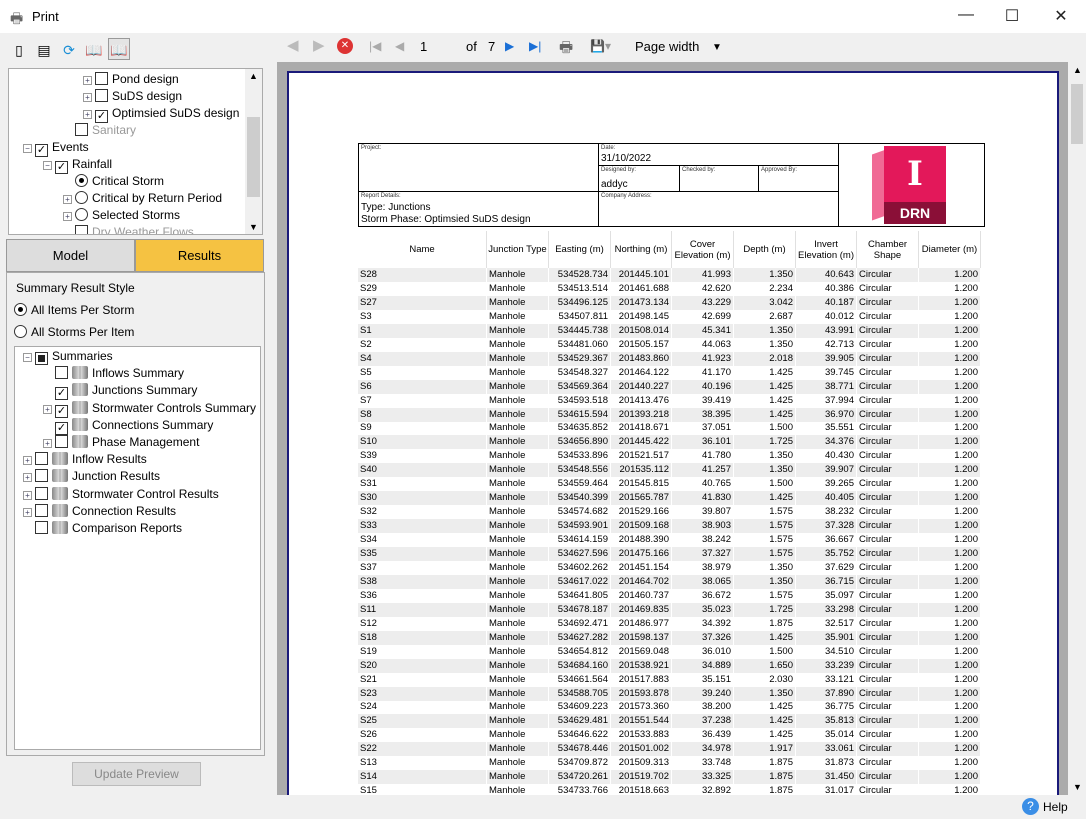 Image resolution: width=1086 pixels, height=819 pixels. I want to click on tree-node: + Selected Storms, so click(121, 215).